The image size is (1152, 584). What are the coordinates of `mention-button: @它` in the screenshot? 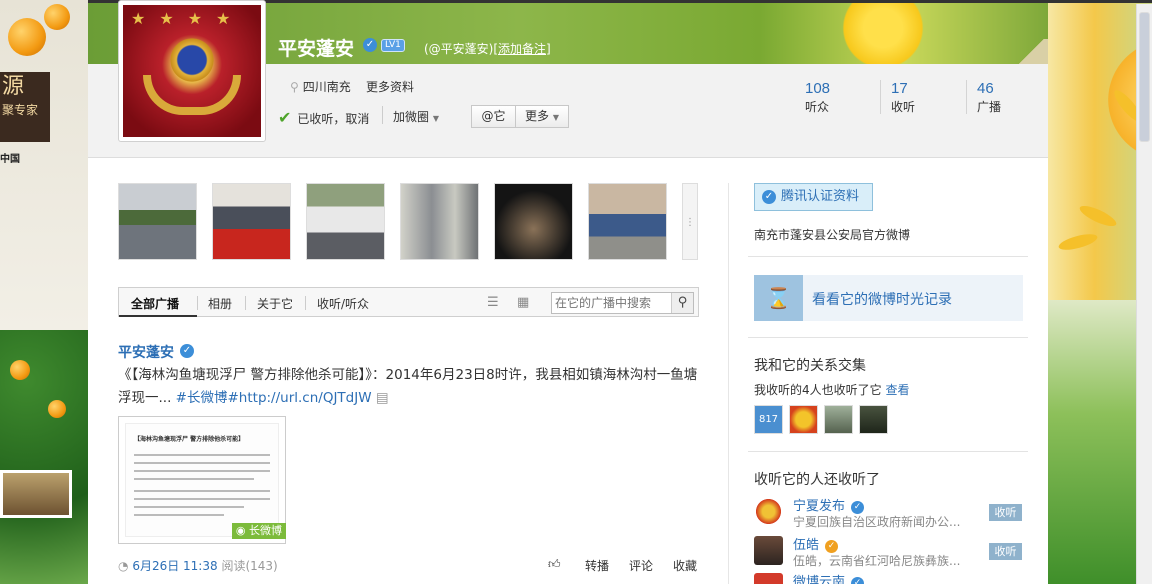 It's located at (493, 116).